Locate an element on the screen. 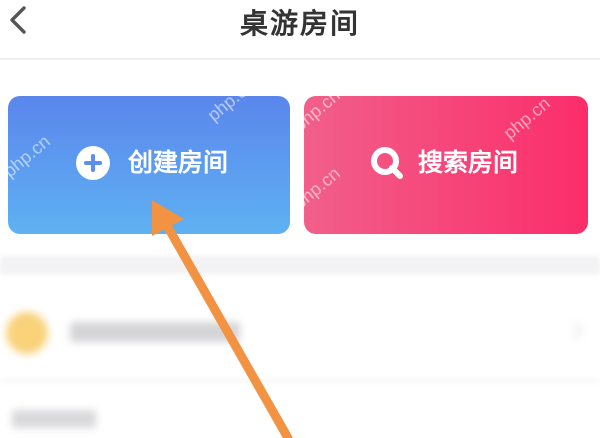 Image resolution: width=600 pixels, height=438 pixels. chevron-right-icon is located at coordinates (574, 331).